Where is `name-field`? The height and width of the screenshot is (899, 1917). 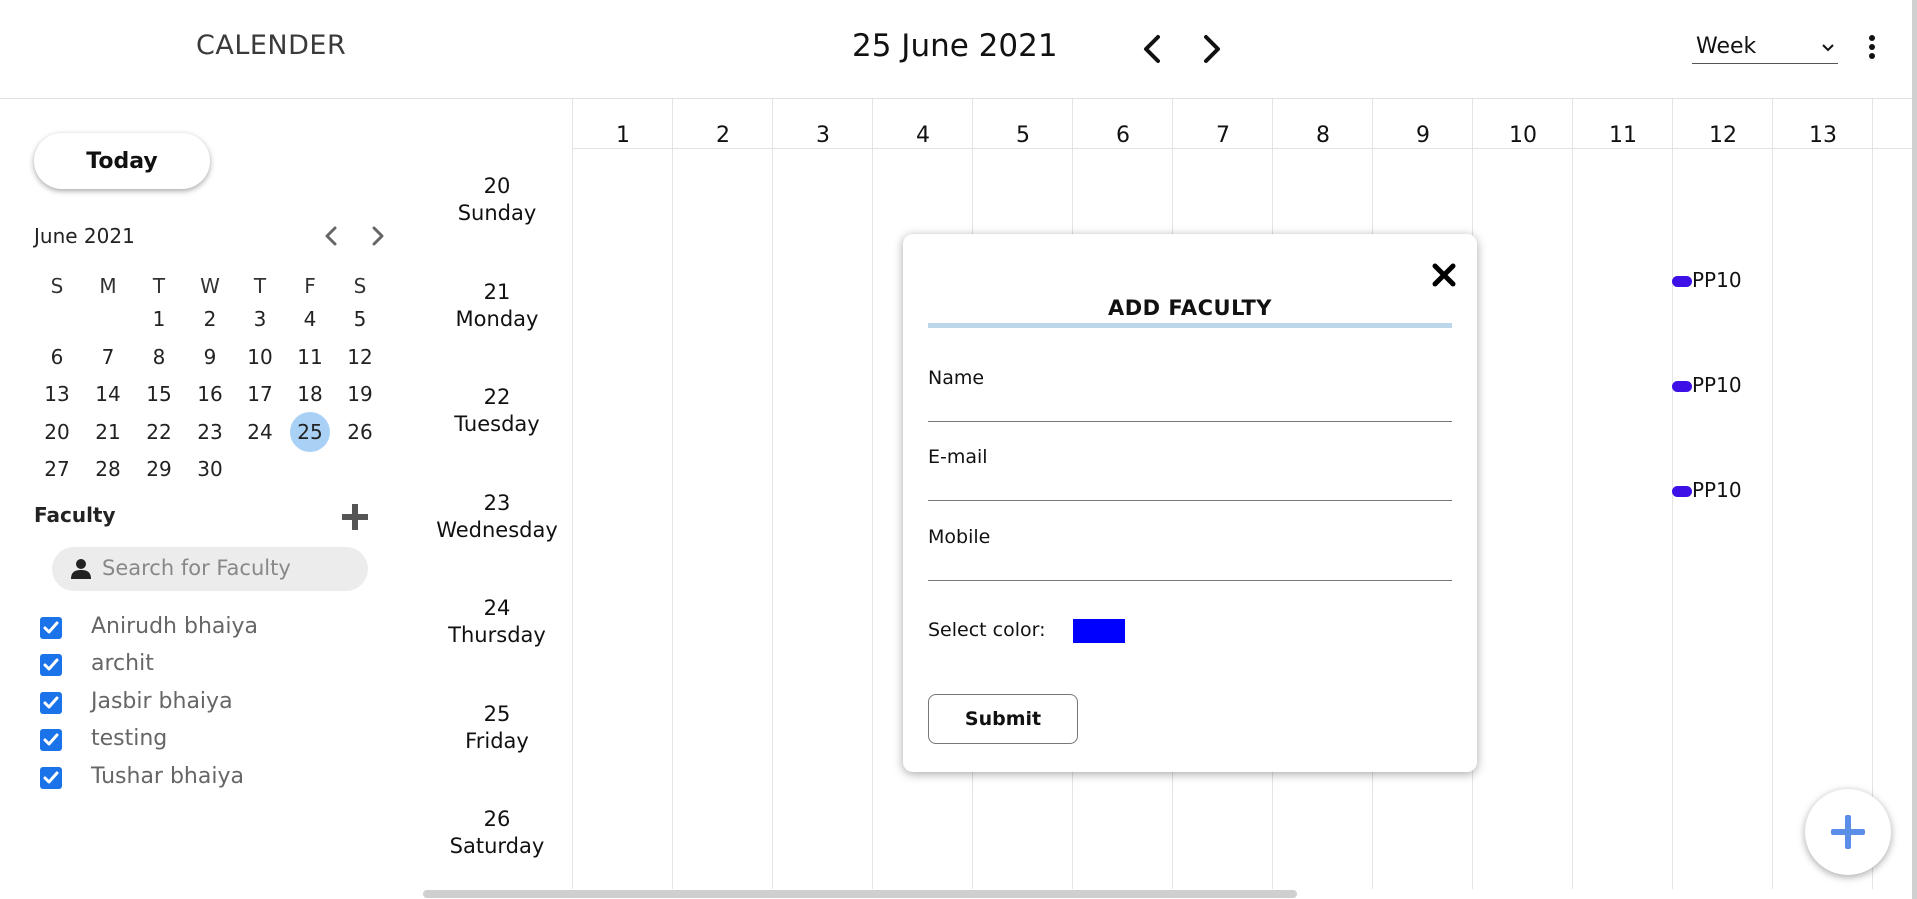
name-field is located at coordinates (1192, 408).